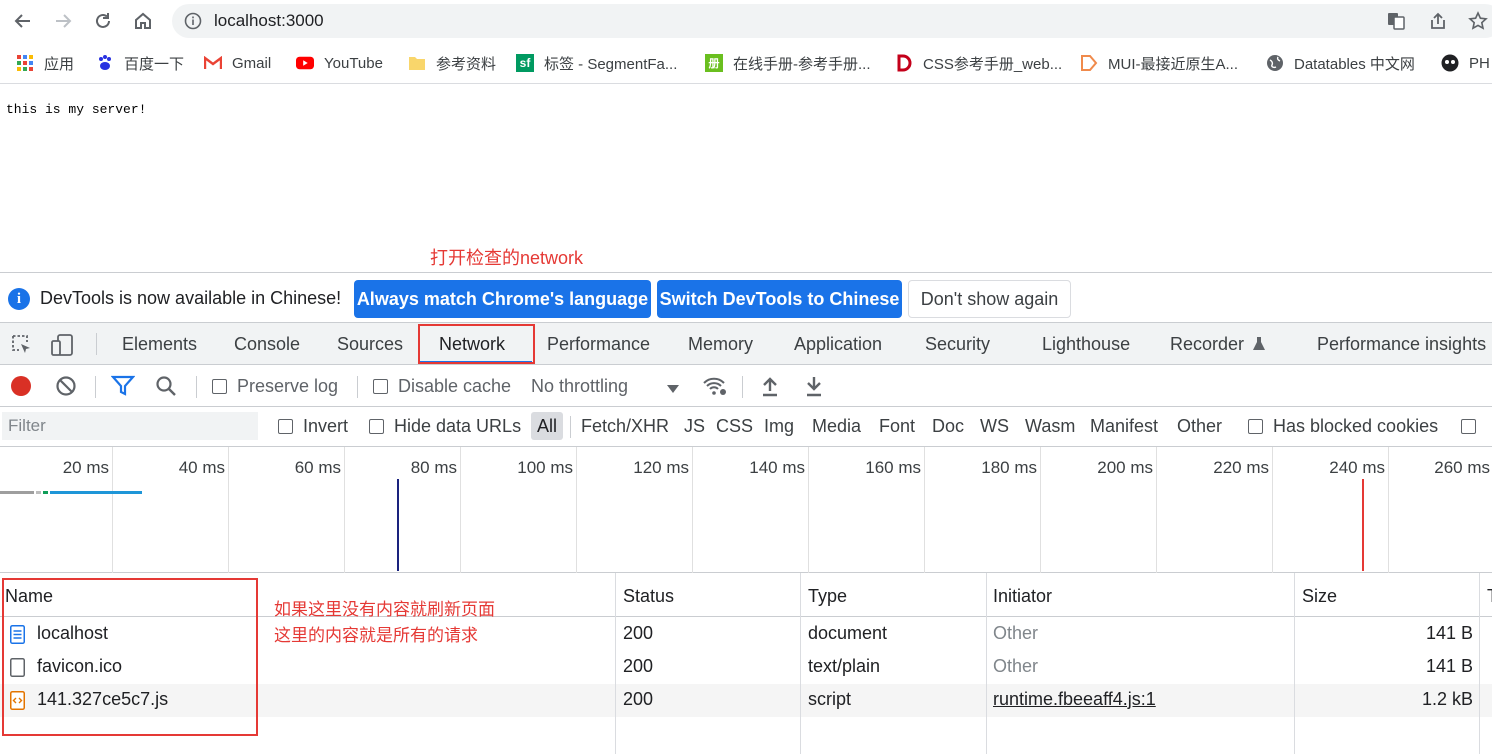  What do you see at coordinates (579, 386) in the screenshot?
I see `throttling-select: No throttling` at bounding box center [579, 386].